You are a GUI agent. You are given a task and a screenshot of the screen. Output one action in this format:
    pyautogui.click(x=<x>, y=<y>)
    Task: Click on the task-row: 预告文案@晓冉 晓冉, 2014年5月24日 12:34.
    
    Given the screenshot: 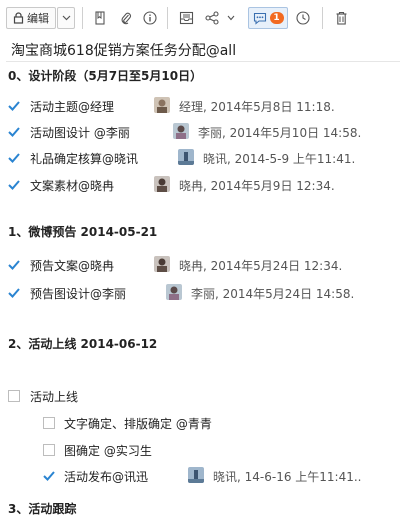 What is the action you would take?
    pyautogui.click(x=203, y=265)
    